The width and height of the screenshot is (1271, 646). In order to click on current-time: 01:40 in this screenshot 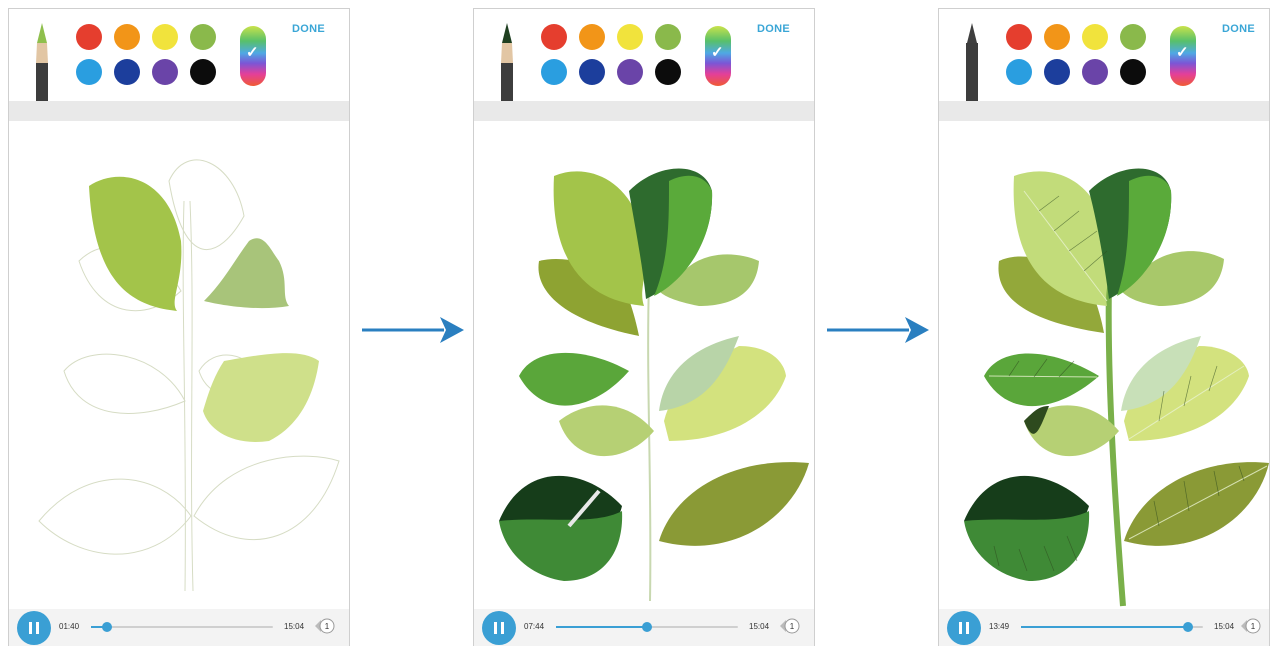, I will do `click(69, 626)`.